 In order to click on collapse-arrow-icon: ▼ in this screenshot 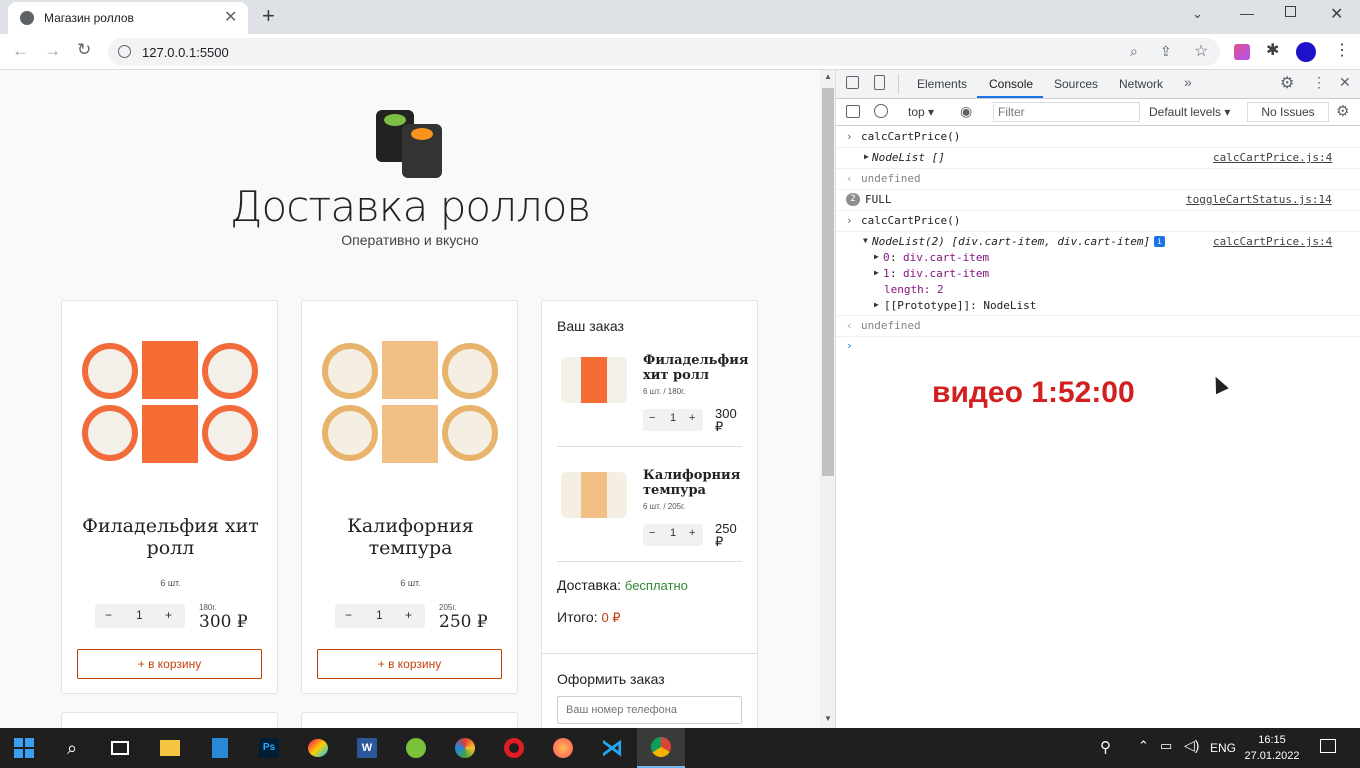, I will do `click(865, 240)`.